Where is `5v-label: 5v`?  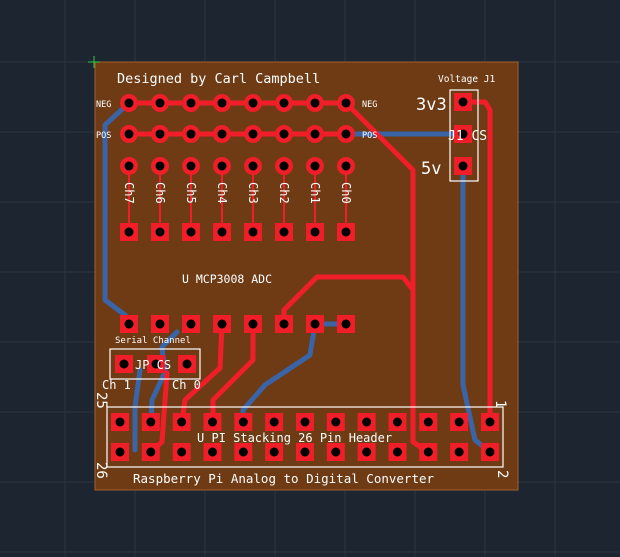
5v-label: 5v is located at coordinates (431, 169).